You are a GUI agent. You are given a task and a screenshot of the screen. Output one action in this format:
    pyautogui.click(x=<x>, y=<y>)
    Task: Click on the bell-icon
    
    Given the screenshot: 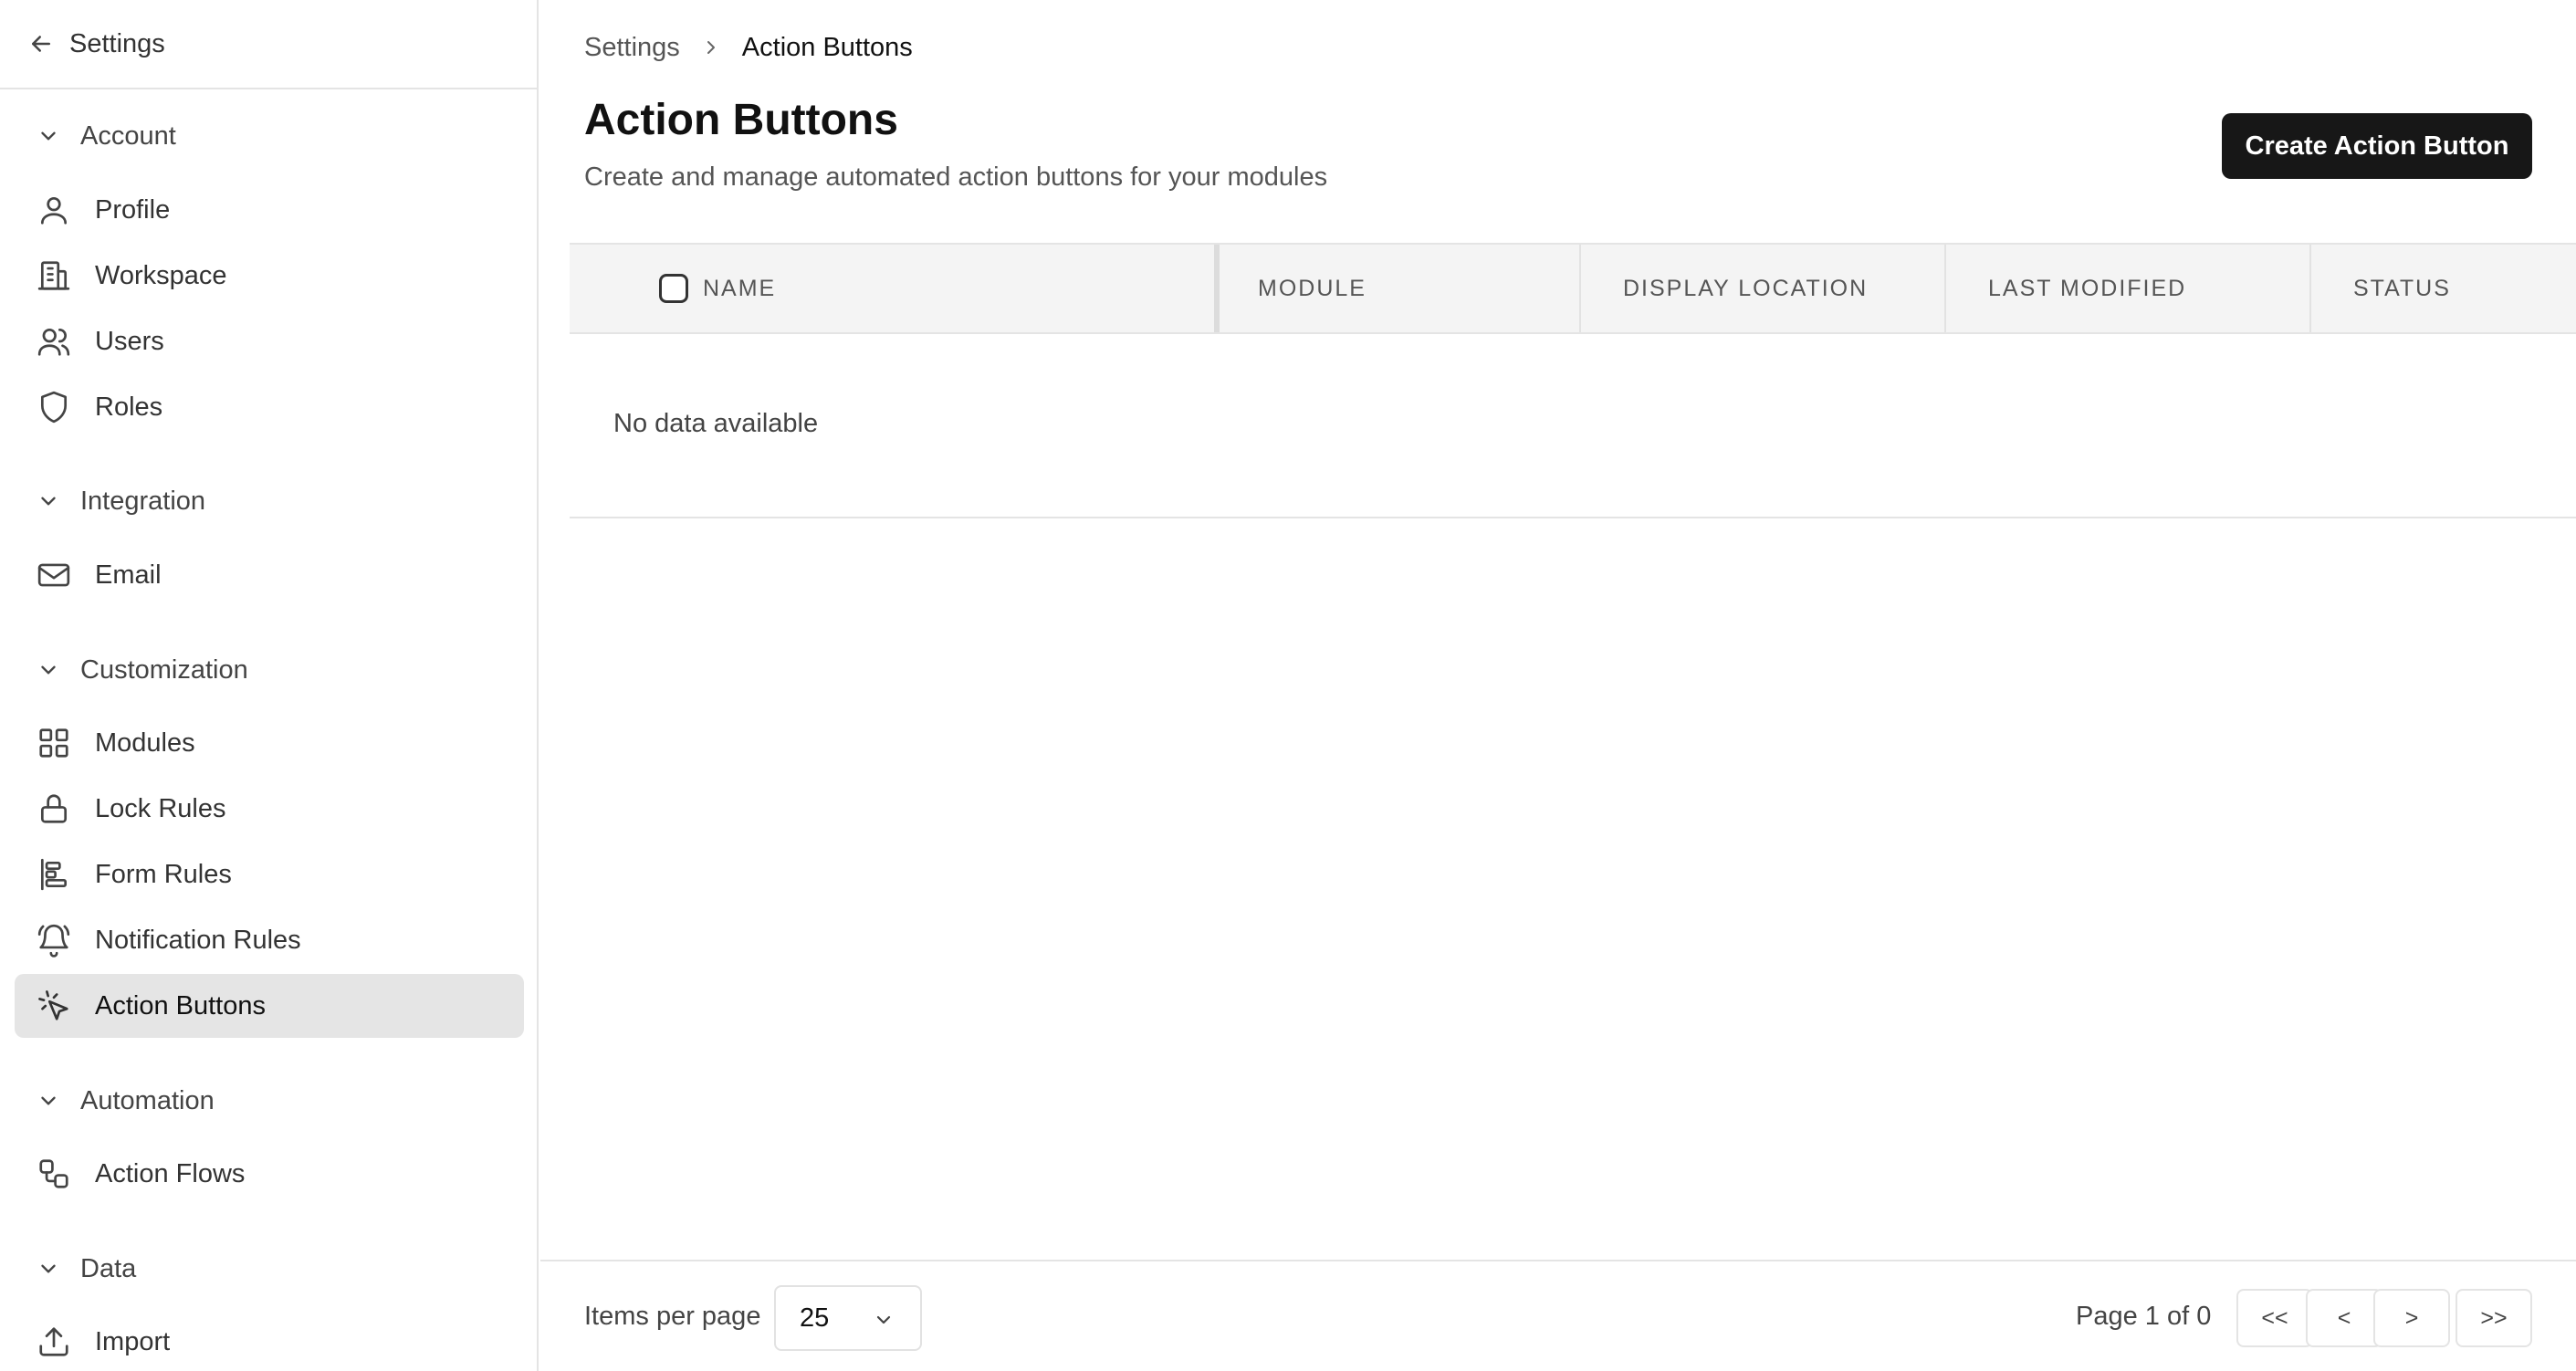 What is the action you would take?
    pyautogui.click(x=53, y=941)
    